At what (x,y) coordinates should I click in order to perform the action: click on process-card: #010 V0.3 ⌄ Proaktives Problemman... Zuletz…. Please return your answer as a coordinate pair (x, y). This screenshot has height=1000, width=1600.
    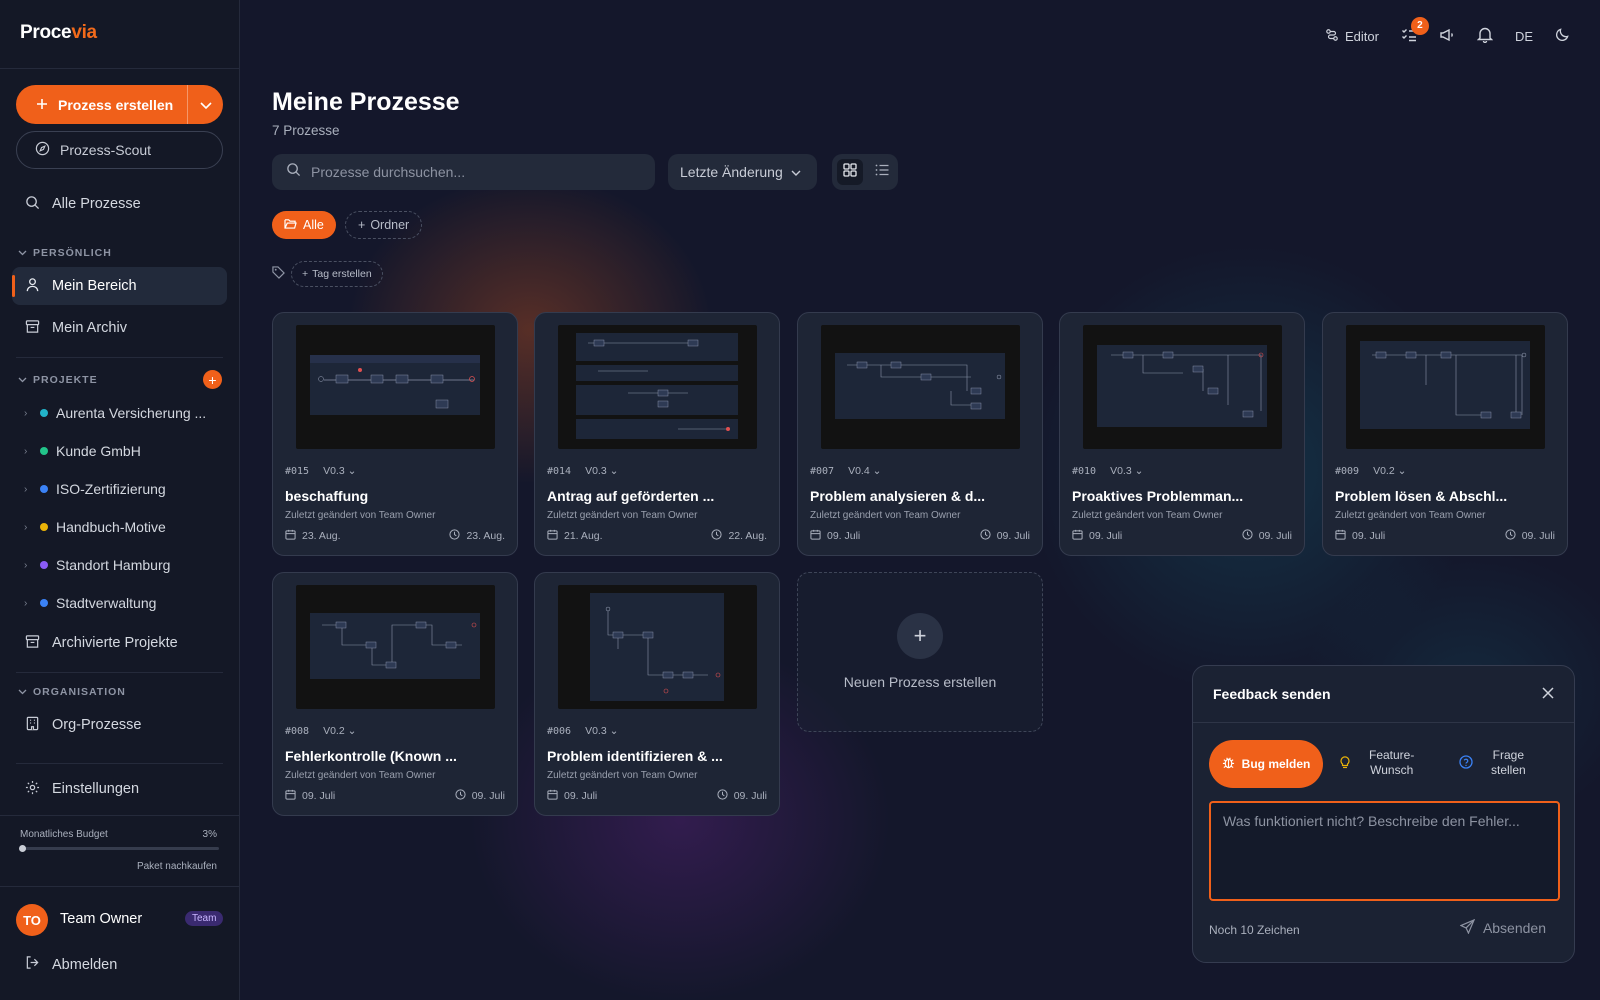
    Looking at the image, I should click on (1182, 434).